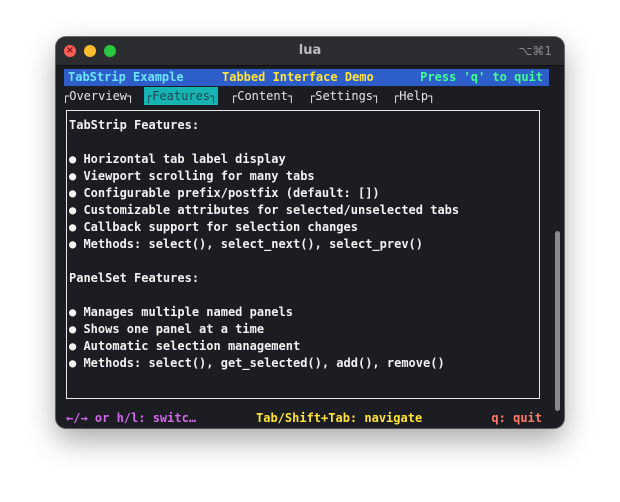  What do you see at coordinates (344, 96) in the screenshot?
I see `tab-settings: ┌Settings┐` at bounding box center [344, 96].